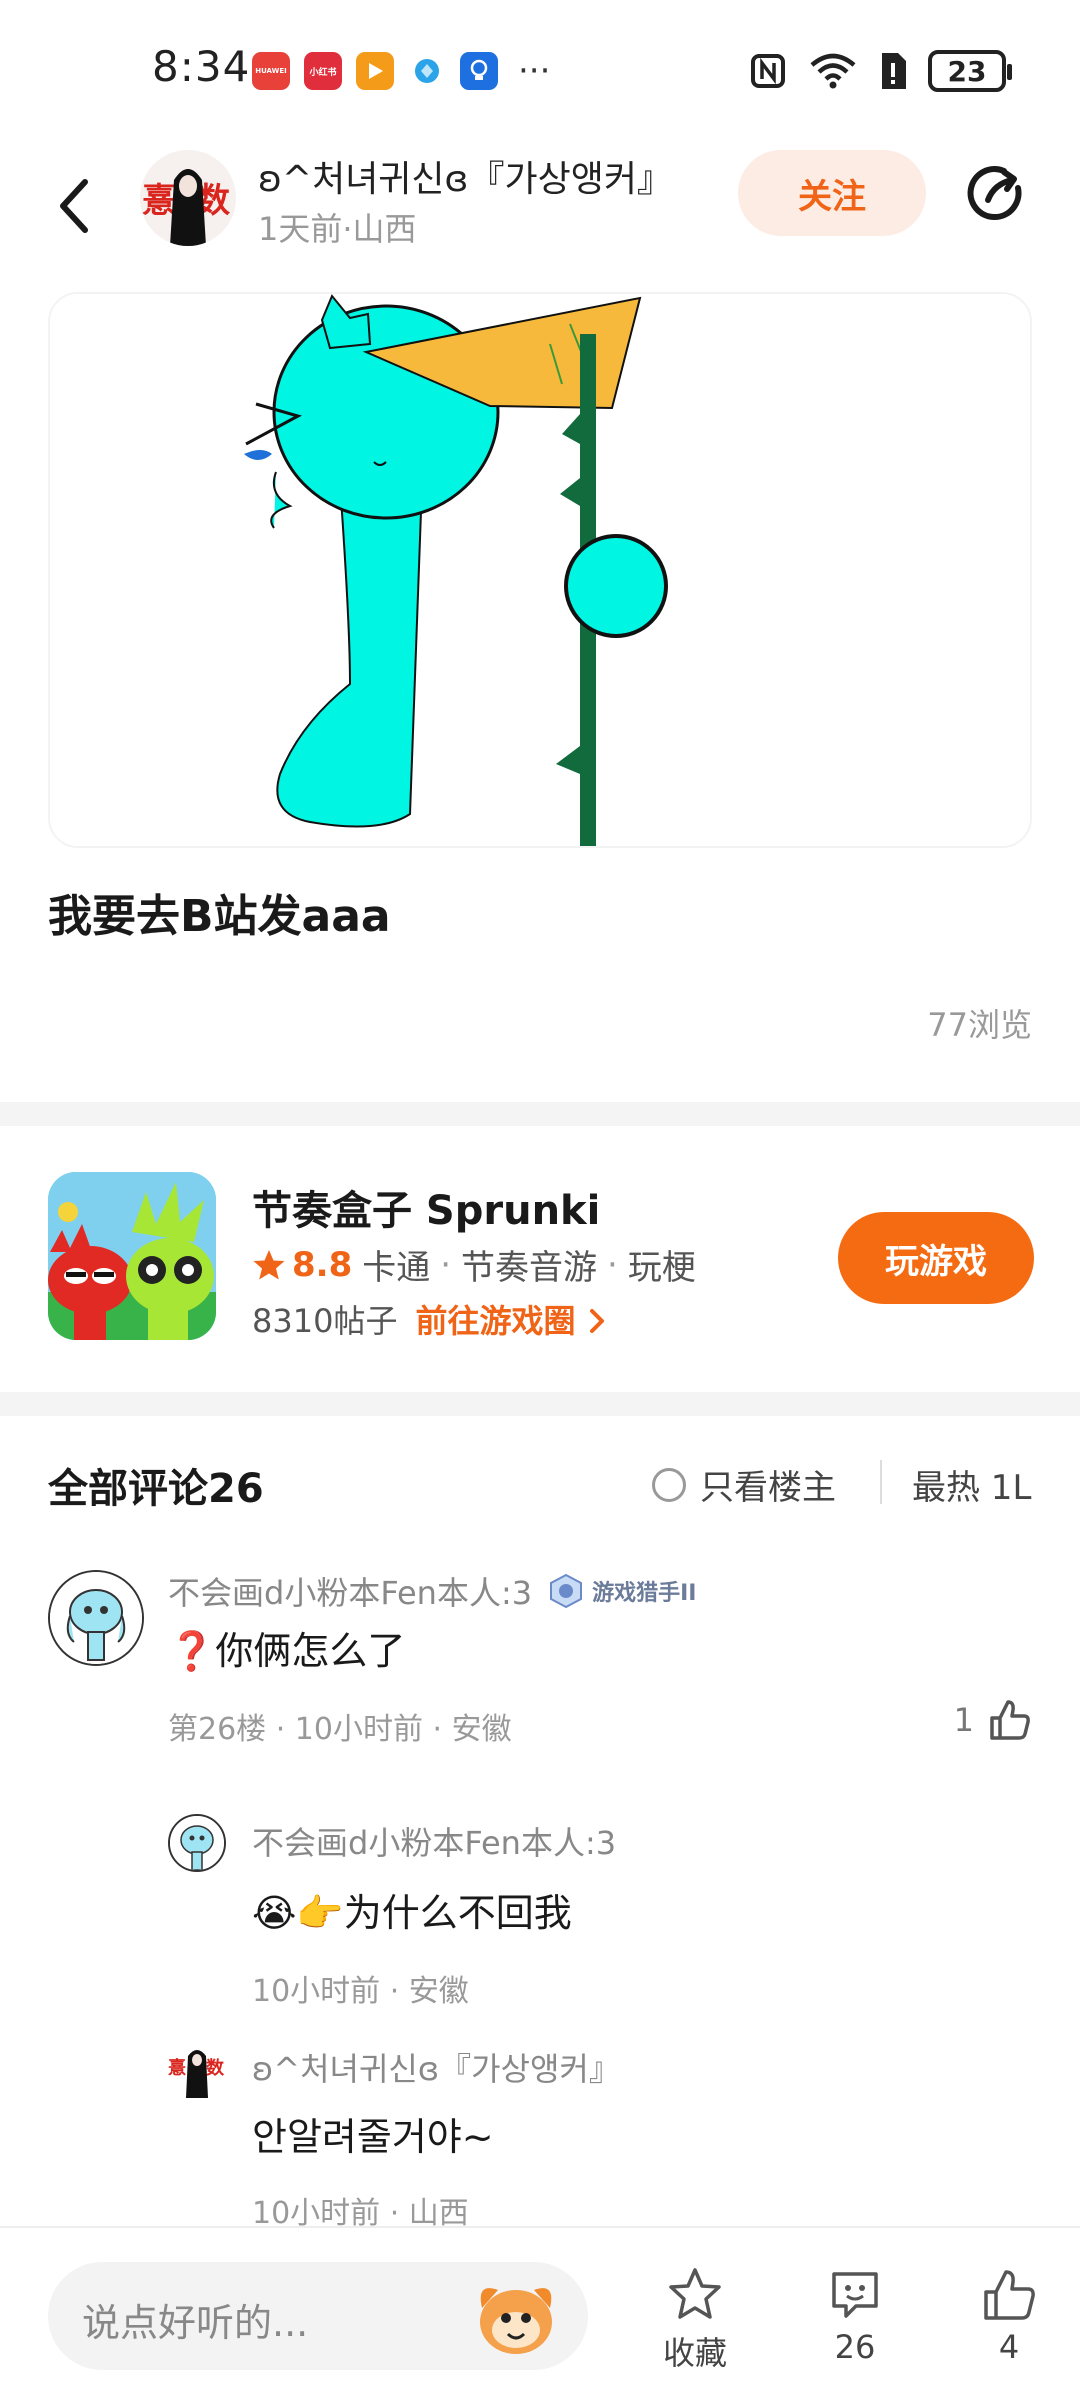 This screenshot has height=2400, width=1080. What do you see at coordinates (271, 71) in the screenshot?
I see `huawei-app-icon: HUAWEI` at bounding box center [271, 71].